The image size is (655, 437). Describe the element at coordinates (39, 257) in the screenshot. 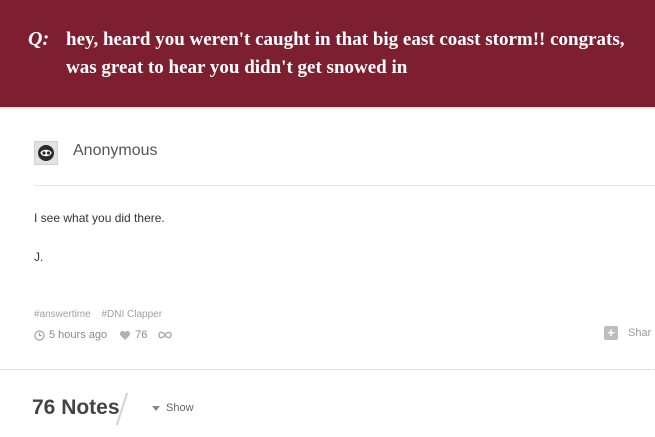

I see `answer-signature: J.` at that location.